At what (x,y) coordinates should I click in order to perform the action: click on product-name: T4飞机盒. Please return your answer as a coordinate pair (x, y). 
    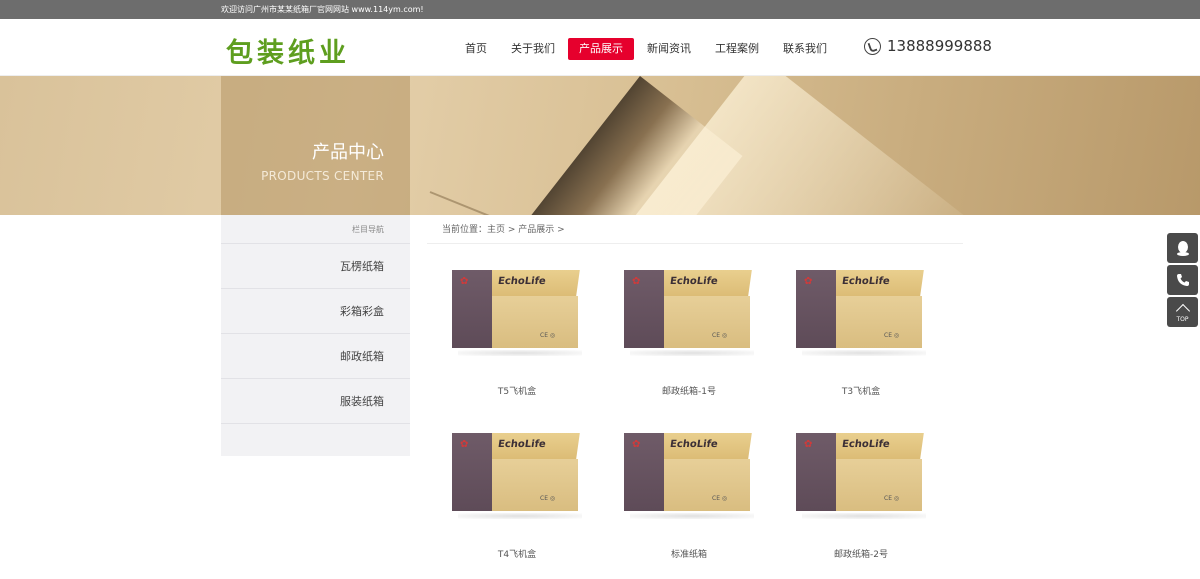
    Looking at the image, I should click on (517, 553).